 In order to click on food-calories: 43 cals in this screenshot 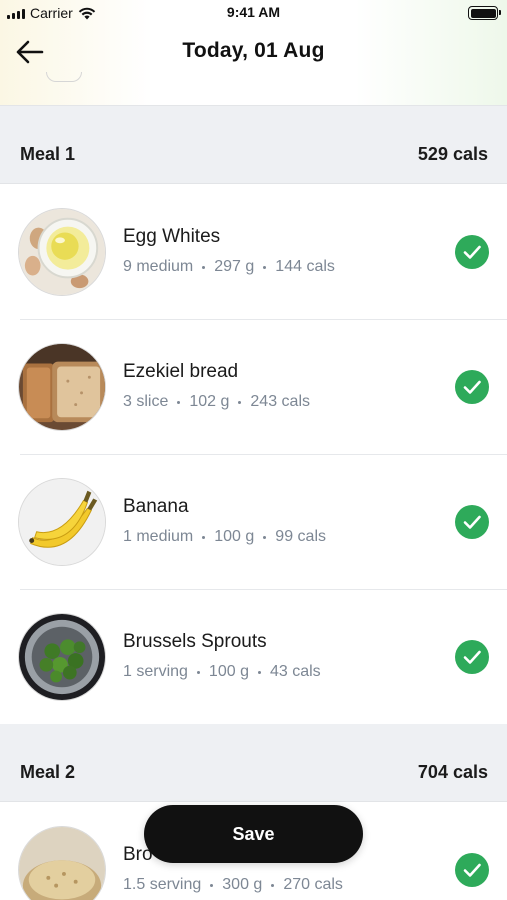, I will do `click(295, 671)`.